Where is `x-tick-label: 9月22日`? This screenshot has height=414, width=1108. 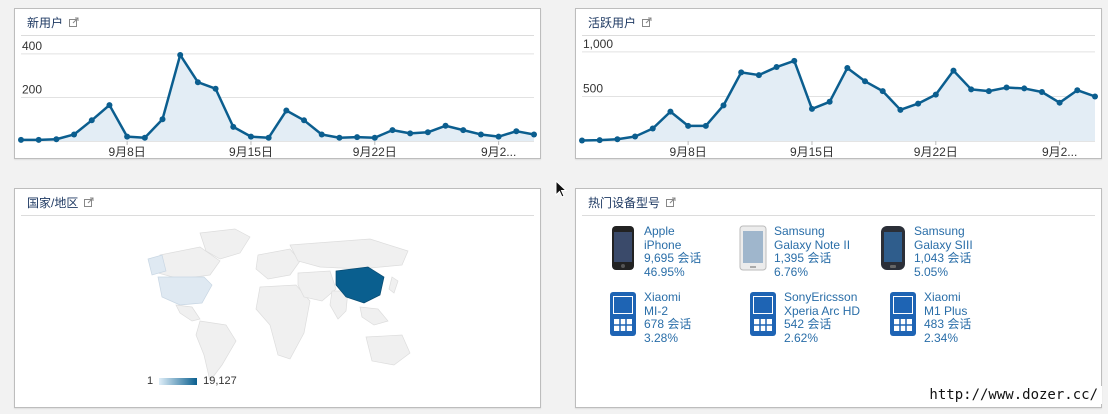
x-tick-label: 9月22日 is located at coordinates (936, 152).